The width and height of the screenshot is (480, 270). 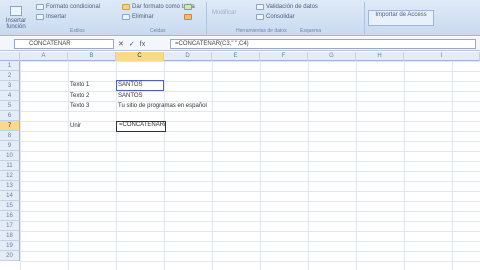 I want to click on insert-button: Insertar, so click(x=51, y=17).